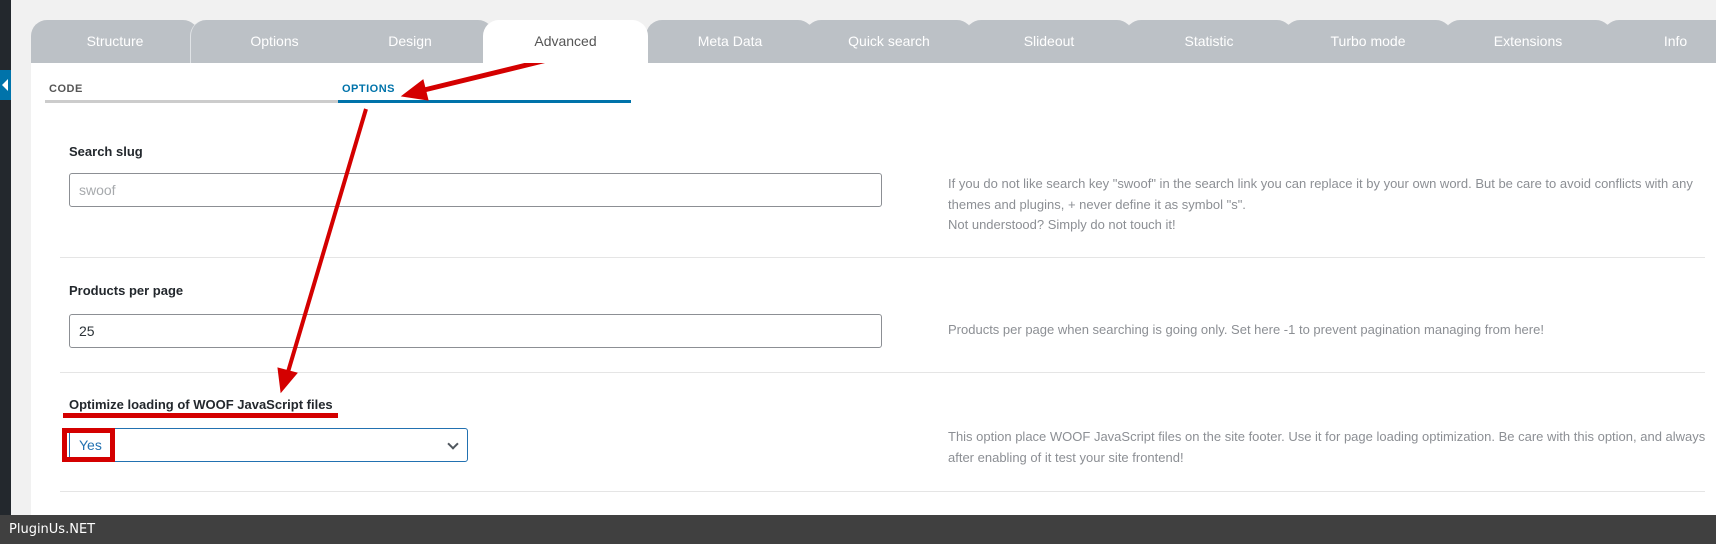 This screenshot has width=1716, height=544. What do you see at coordinates (368, 89) in the screenshot?
I see `subtab-options: OPTIONS` at bounding box center [368, 89].